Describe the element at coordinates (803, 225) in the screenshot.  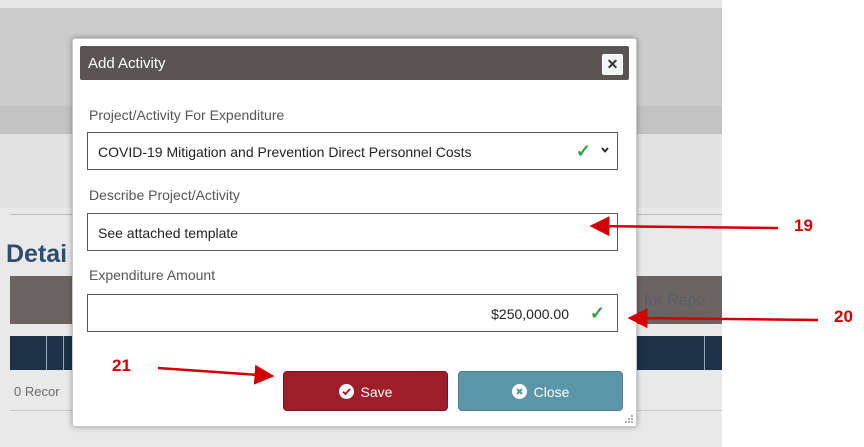
I see `annotation-label-19: 19` at that location.